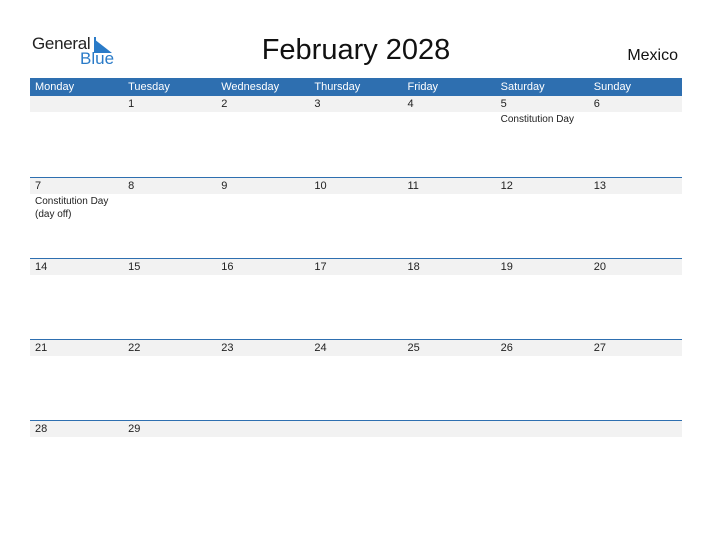 This screenshot has width=712, height=550. What do you see at coordinates (149, 87) in the screenshot?
I see `weekday-tuesday: Tuesday` at bounding box center [149, 87].